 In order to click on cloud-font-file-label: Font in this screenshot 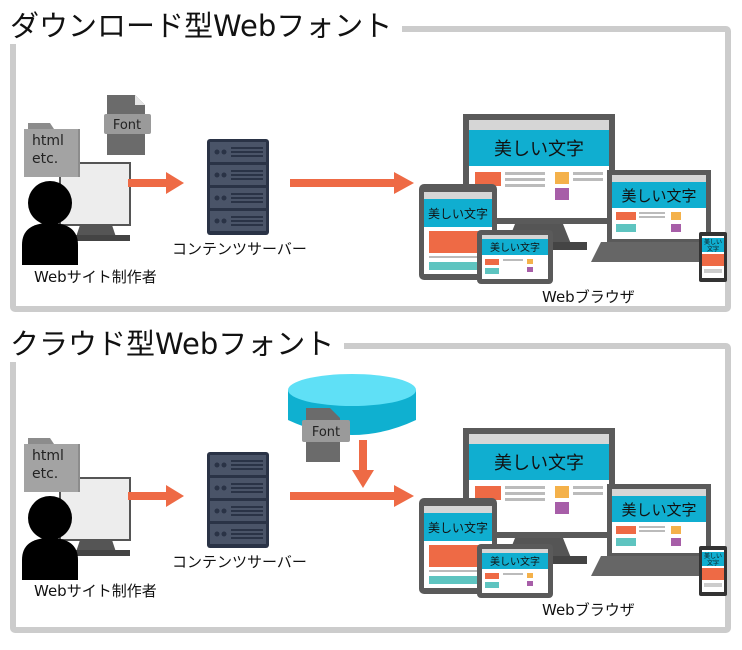, I will do `click(326, 432)`.